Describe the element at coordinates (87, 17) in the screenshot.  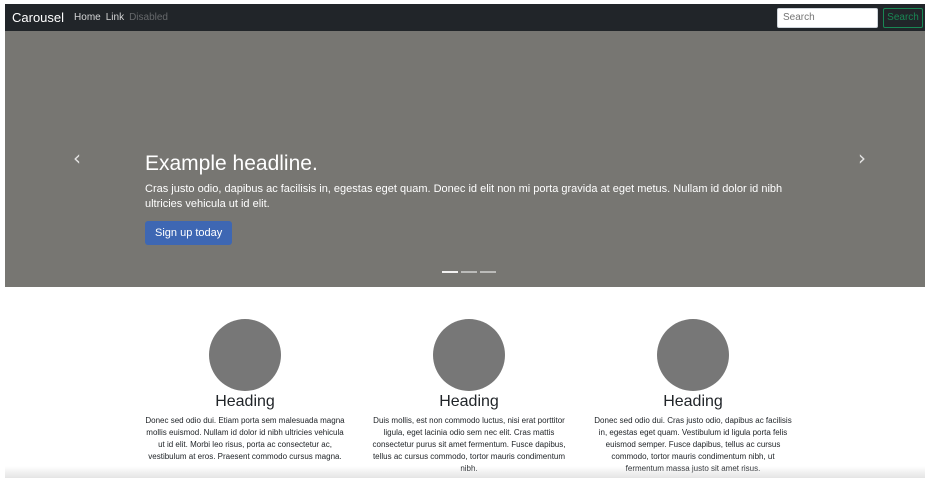
I see `nav-link-home: Home` at that location.